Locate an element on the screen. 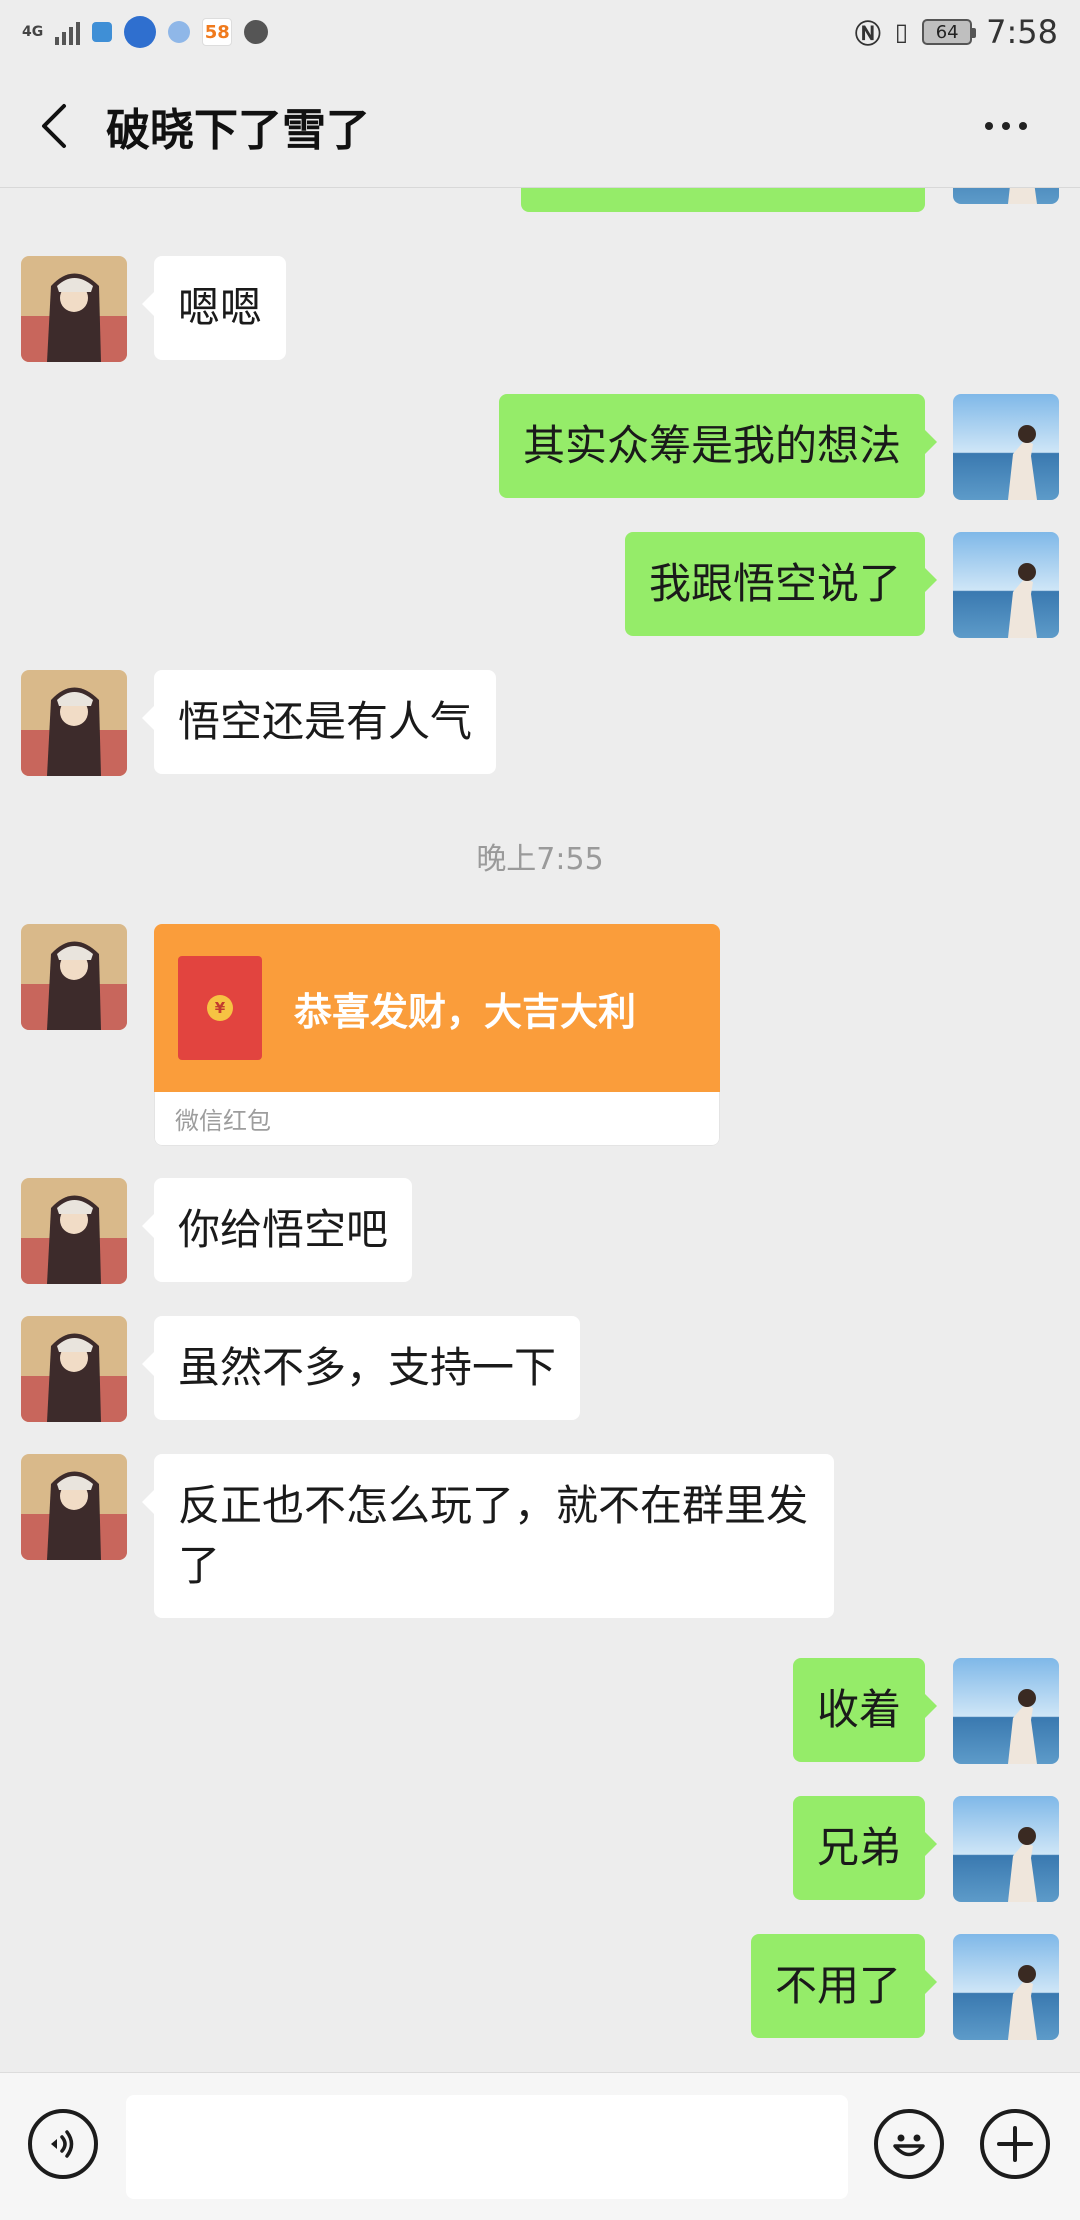  more-button is located at coordinates (1006, 126).